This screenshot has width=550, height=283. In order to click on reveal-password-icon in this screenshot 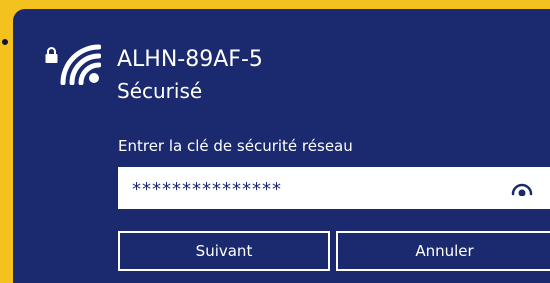, I will do `click(522, 189)`.